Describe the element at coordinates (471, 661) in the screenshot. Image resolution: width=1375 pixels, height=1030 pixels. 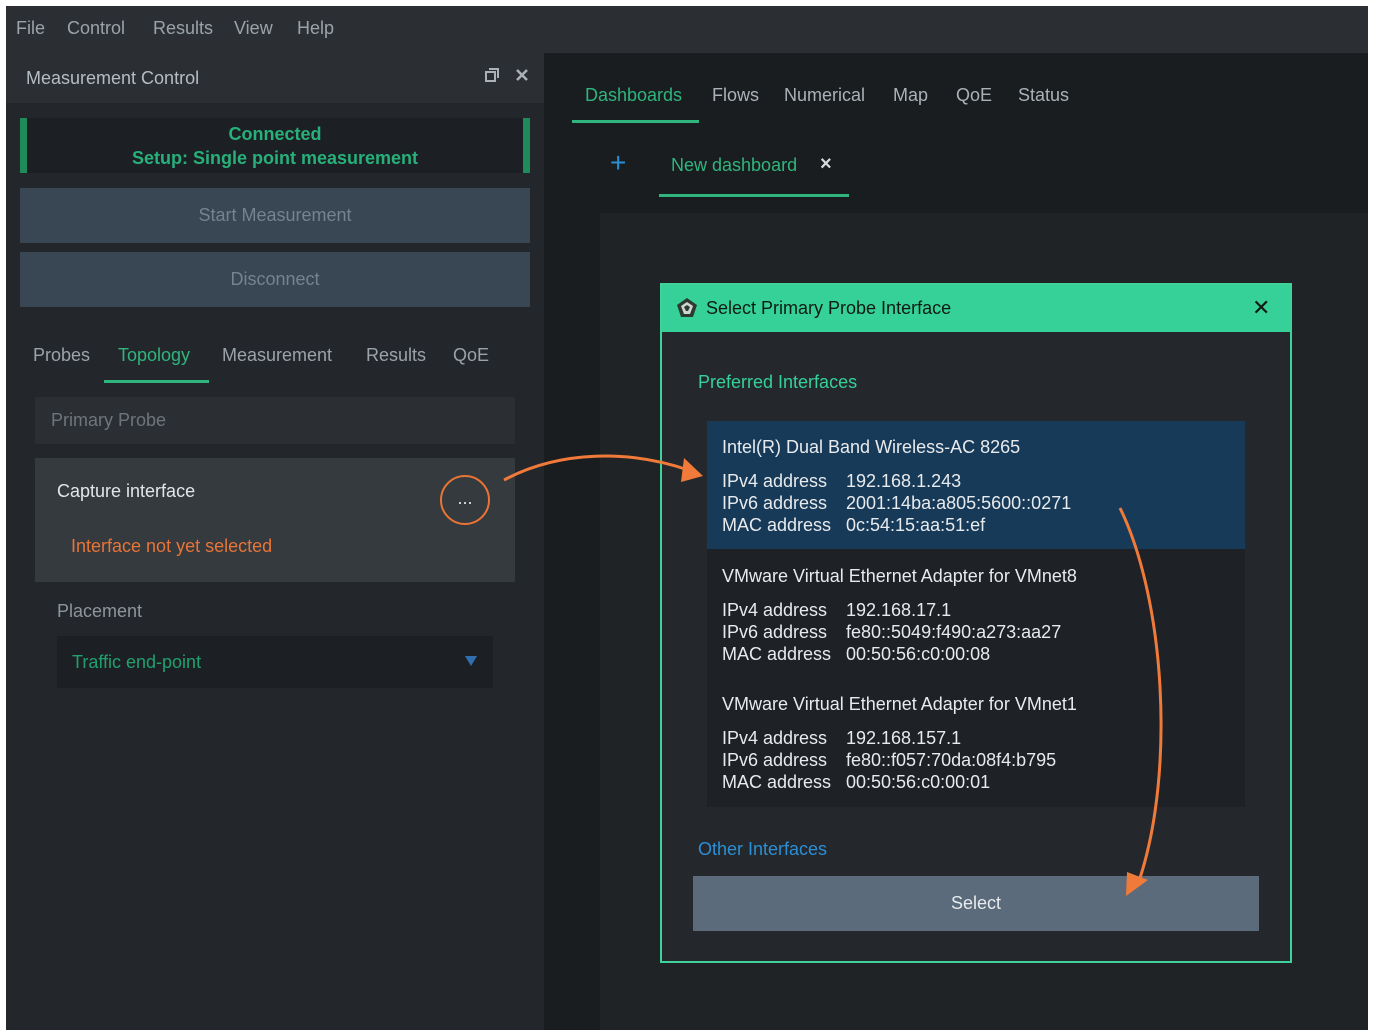
I see `chevron-down-icon` at that location.